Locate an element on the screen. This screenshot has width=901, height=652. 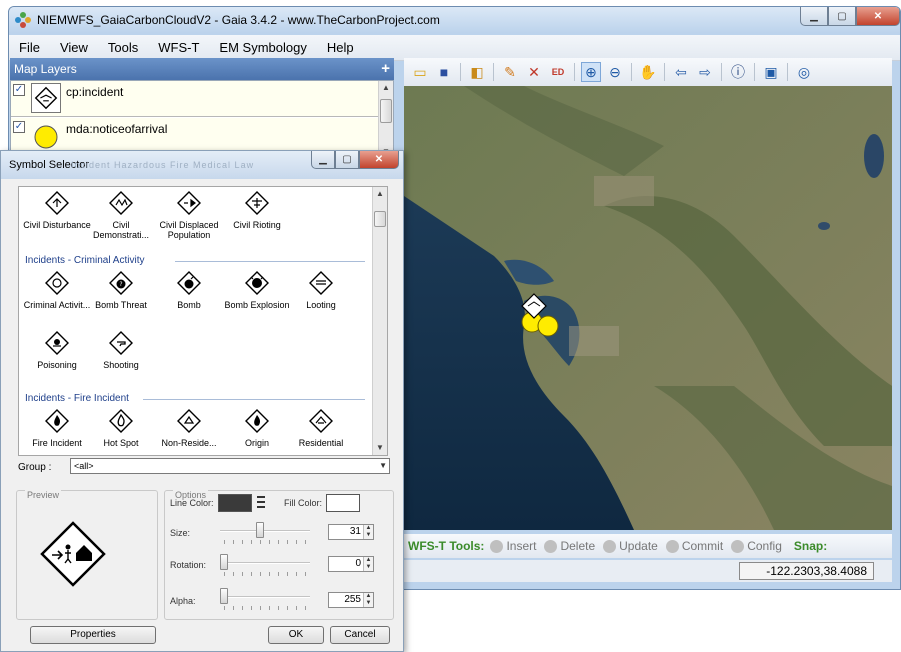
forward-arrow-icon: ⇨ is located at coordinates (705, 72).